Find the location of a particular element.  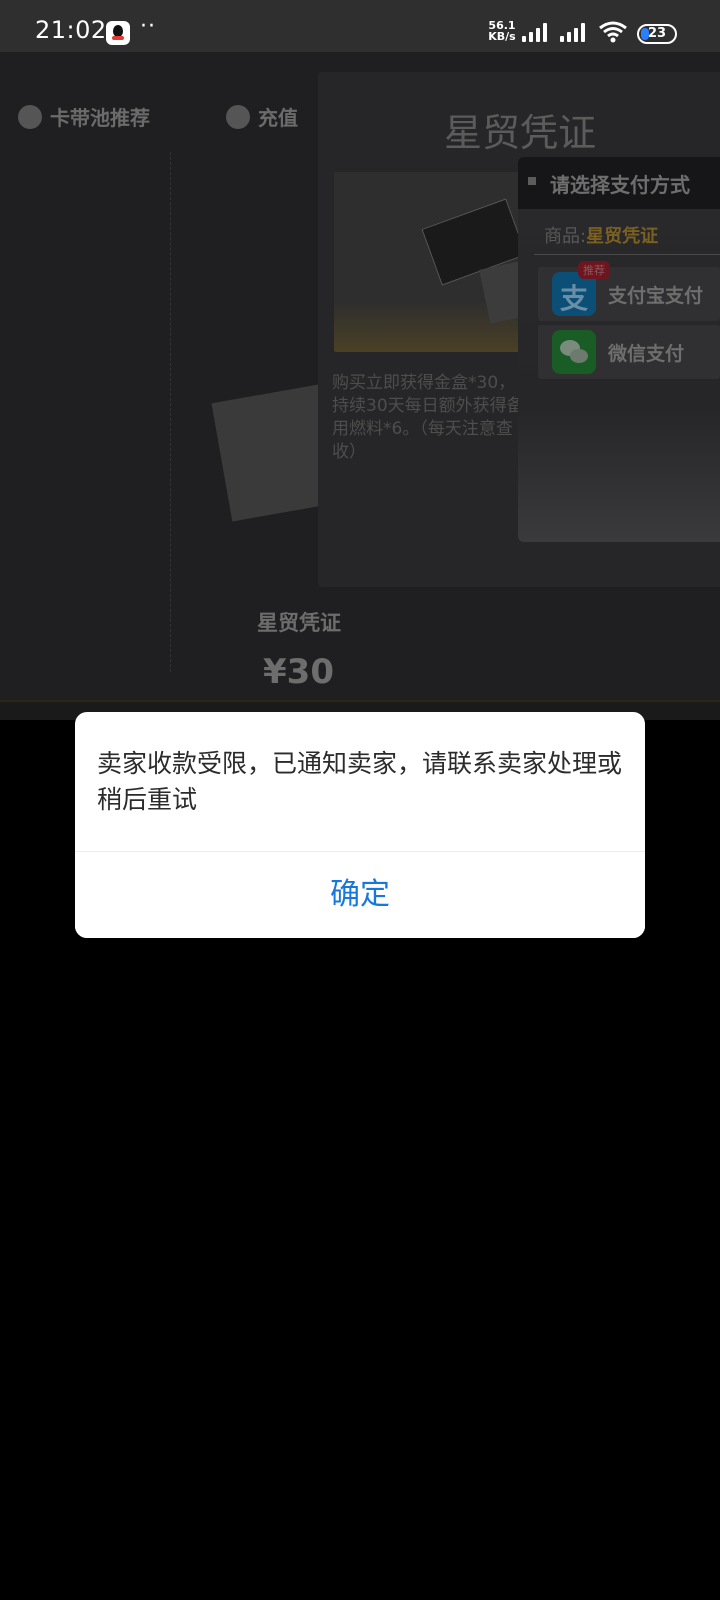

tab-recharge-label: 充值 is located at coordinates (278, 118).